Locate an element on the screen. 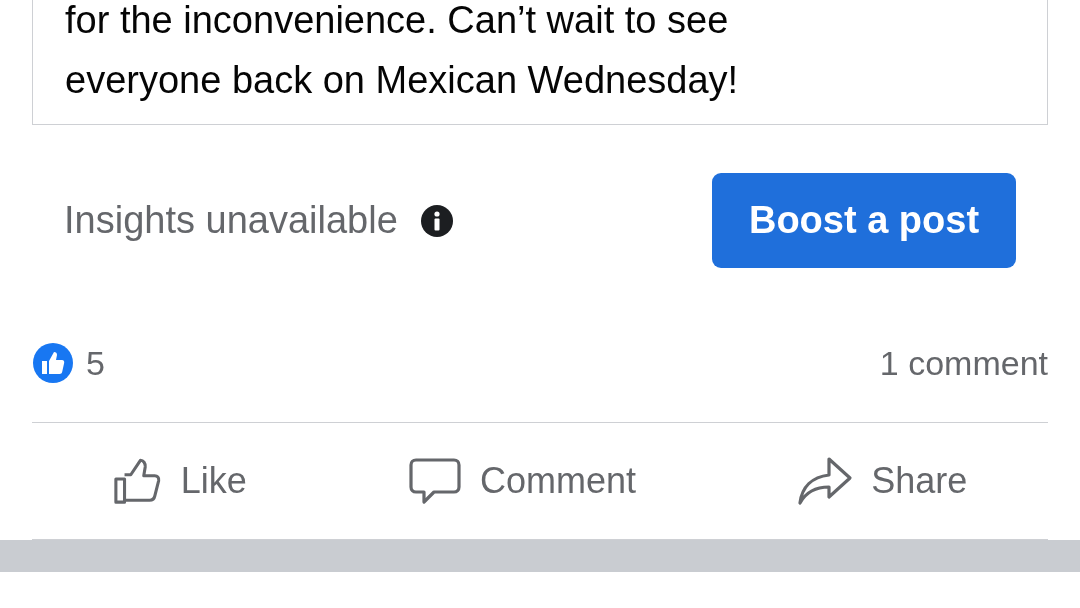 Image resolution: width=1080 pixels, height=608 pixels. comment-button: Comment is located at coordinates (521, 481).